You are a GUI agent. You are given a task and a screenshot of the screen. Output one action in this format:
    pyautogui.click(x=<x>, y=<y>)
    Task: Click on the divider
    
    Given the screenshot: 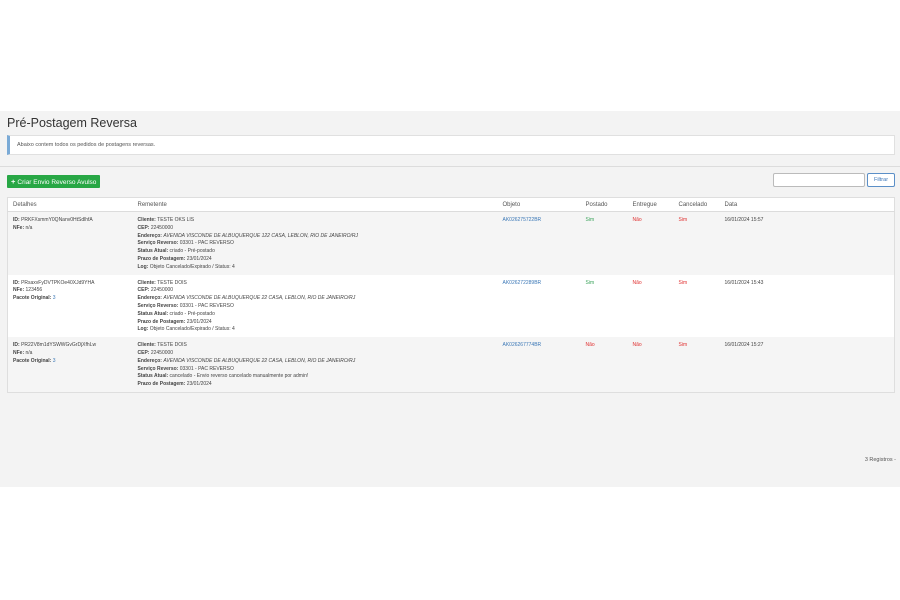 What is the action you would take?
    pyautogui.click(x=450, y=166)
    